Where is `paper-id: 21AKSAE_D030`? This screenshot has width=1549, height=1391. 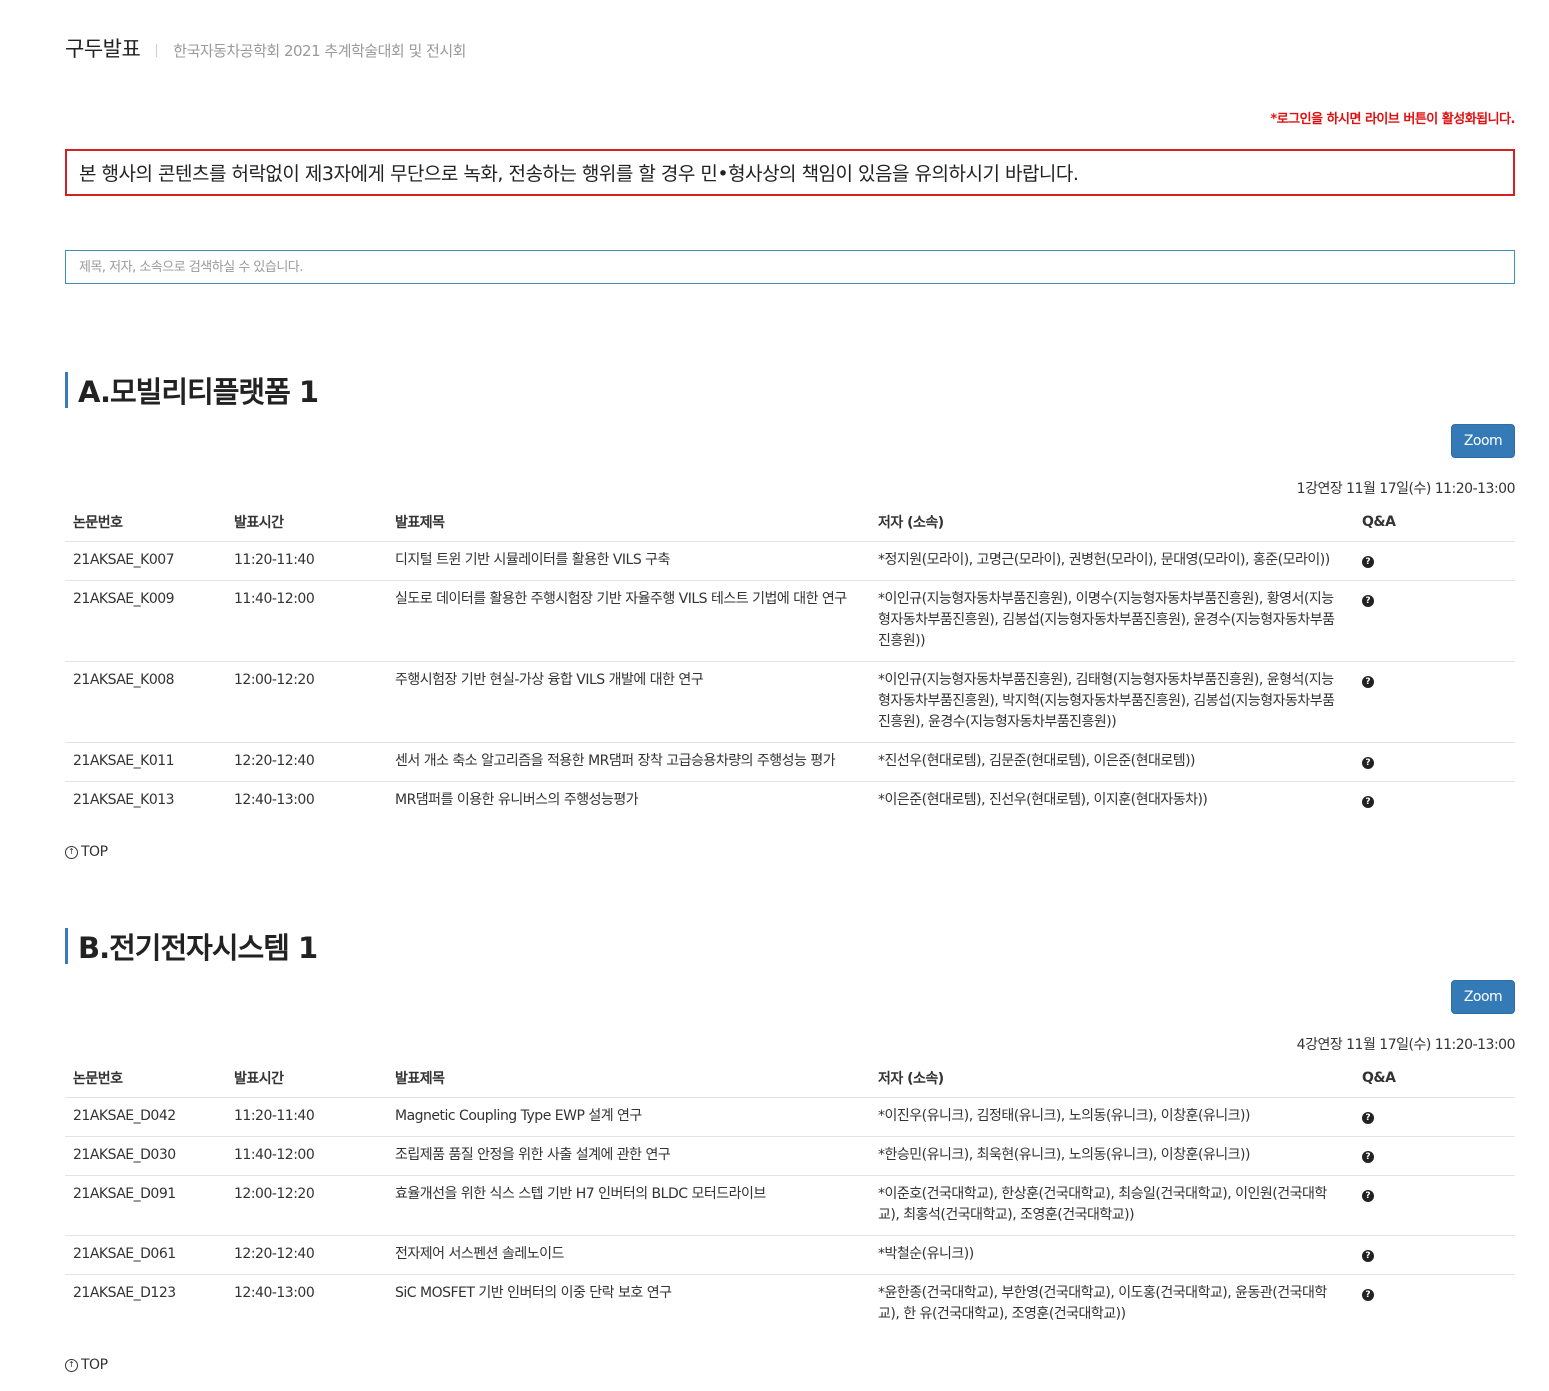 paper-id: 21AKSAE_D030 is located at coordinates (145, 1156).